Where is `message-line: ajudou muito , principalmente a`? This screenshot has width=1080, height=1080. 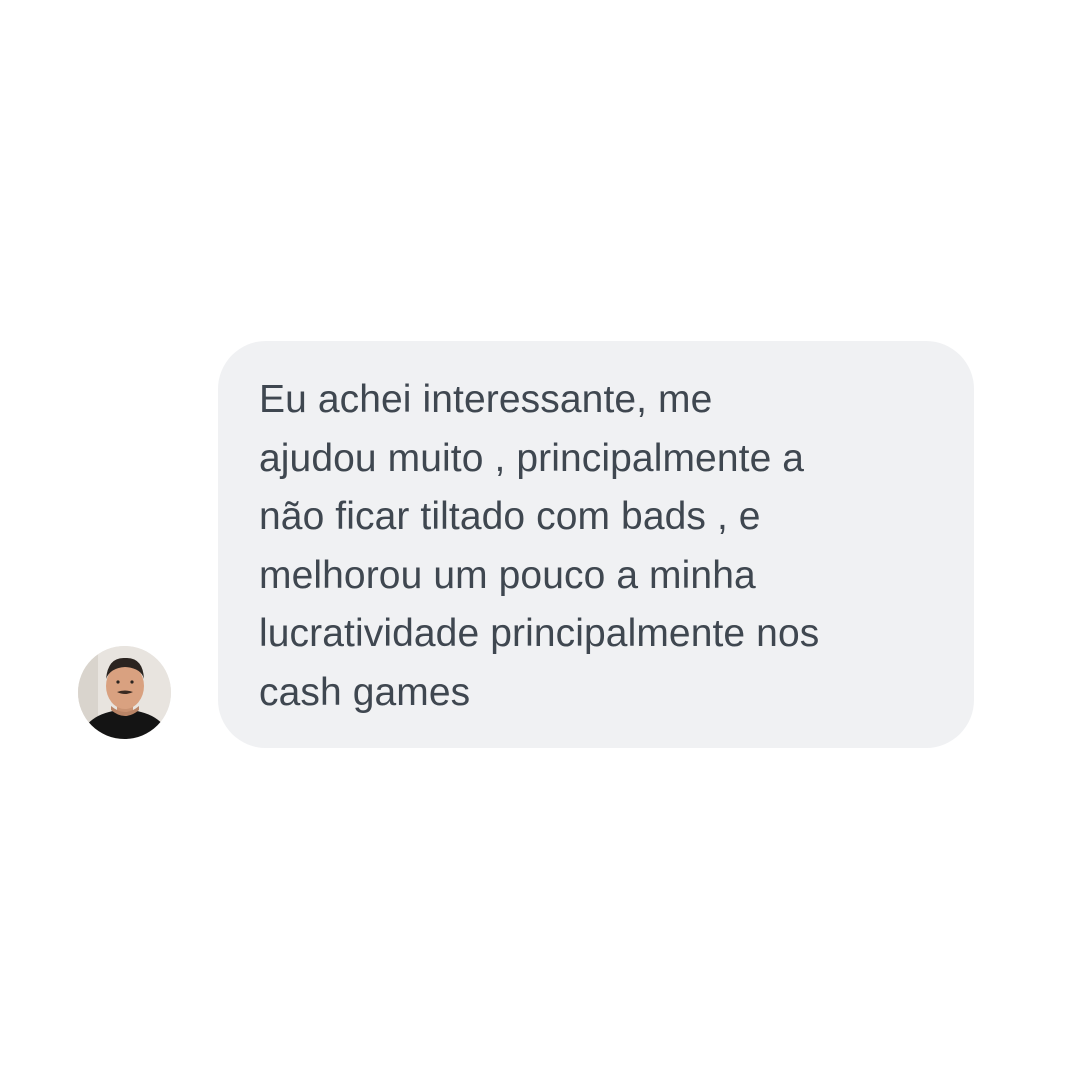
message-line: ajudou muito , principalmente a is located at coordinates (532, 458).